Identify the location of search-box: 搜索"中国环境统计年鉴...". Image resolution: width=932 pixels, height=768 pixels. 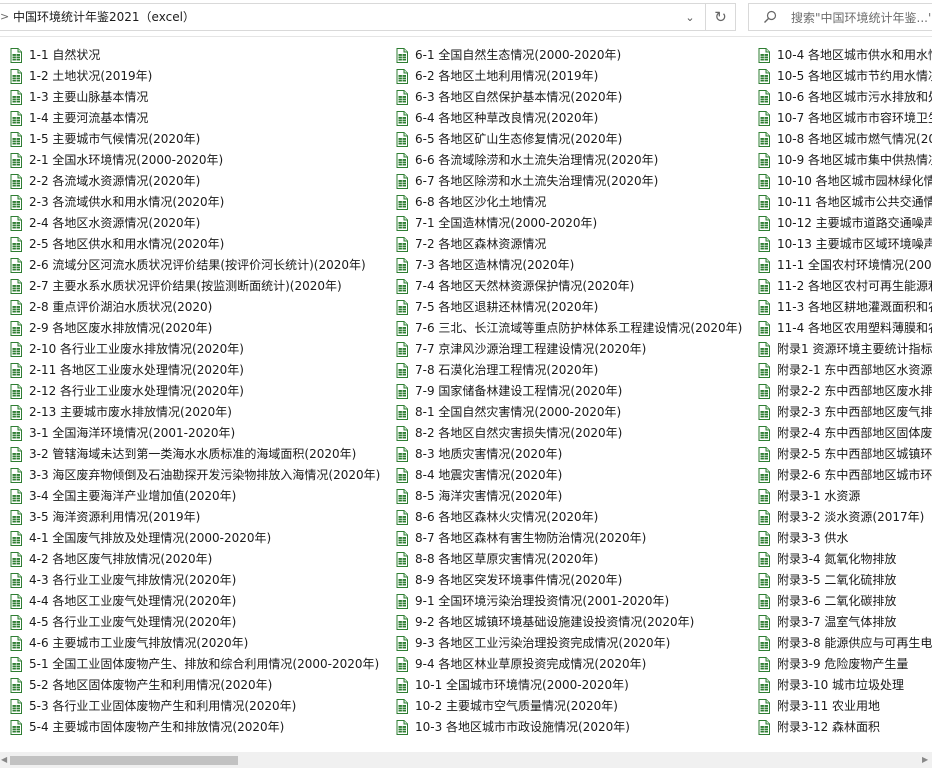
(840, 17).